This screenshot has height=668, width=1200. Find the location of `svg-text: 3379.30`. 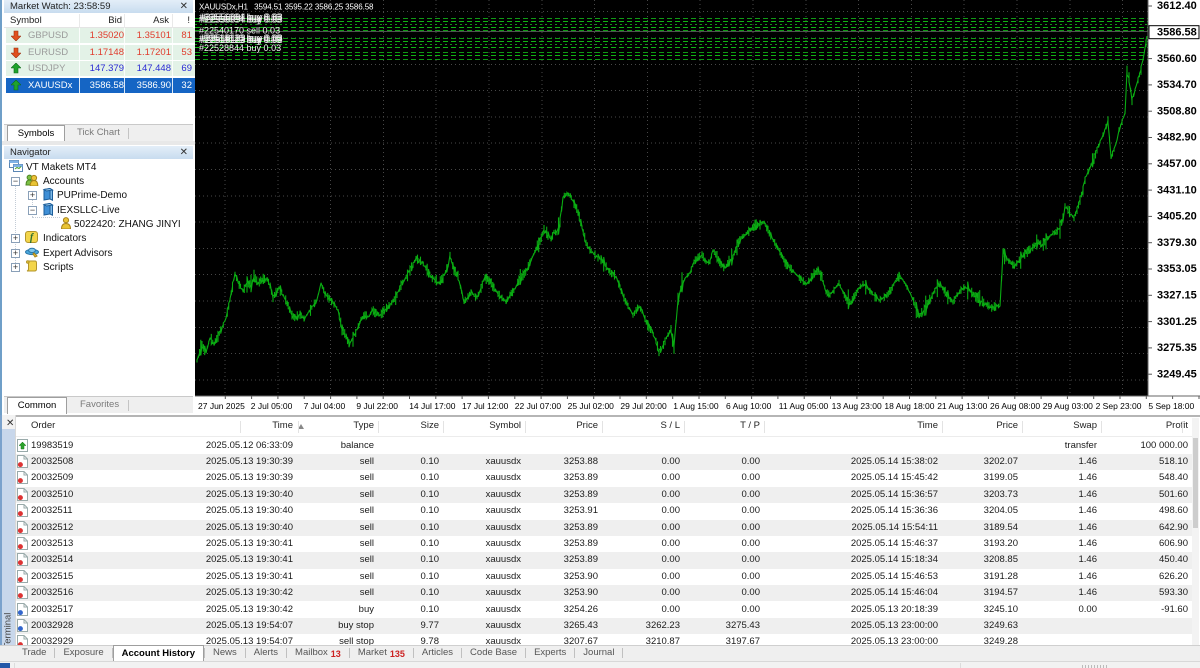

svg-text: 3379.30 is located at coordinates (1177, 243).